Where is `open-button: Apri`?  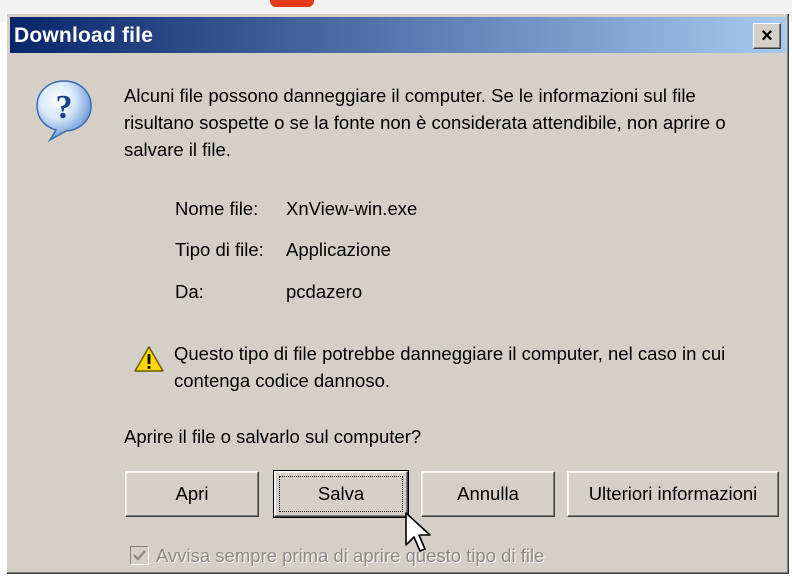
open-button: Apri is located at coordinates (192, 494).